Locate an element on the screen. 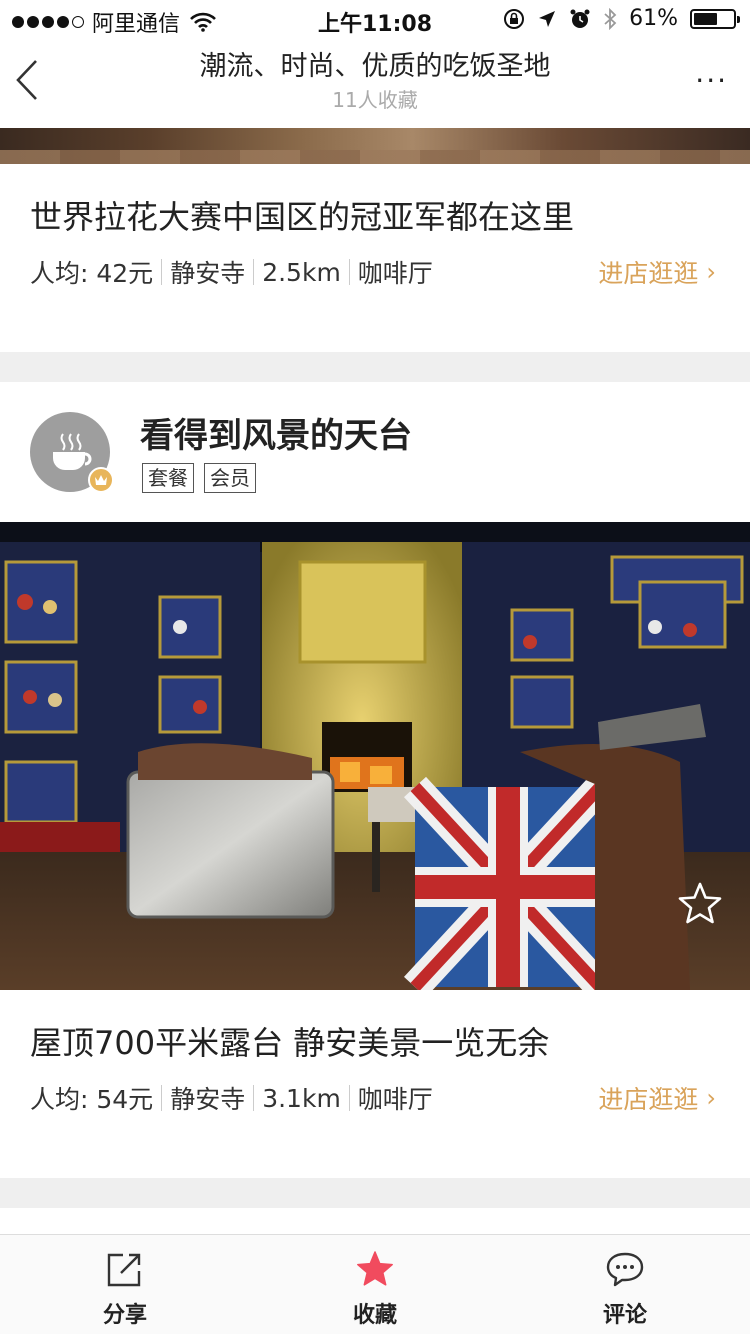  battery-icon is located at coordinates (715, 18).